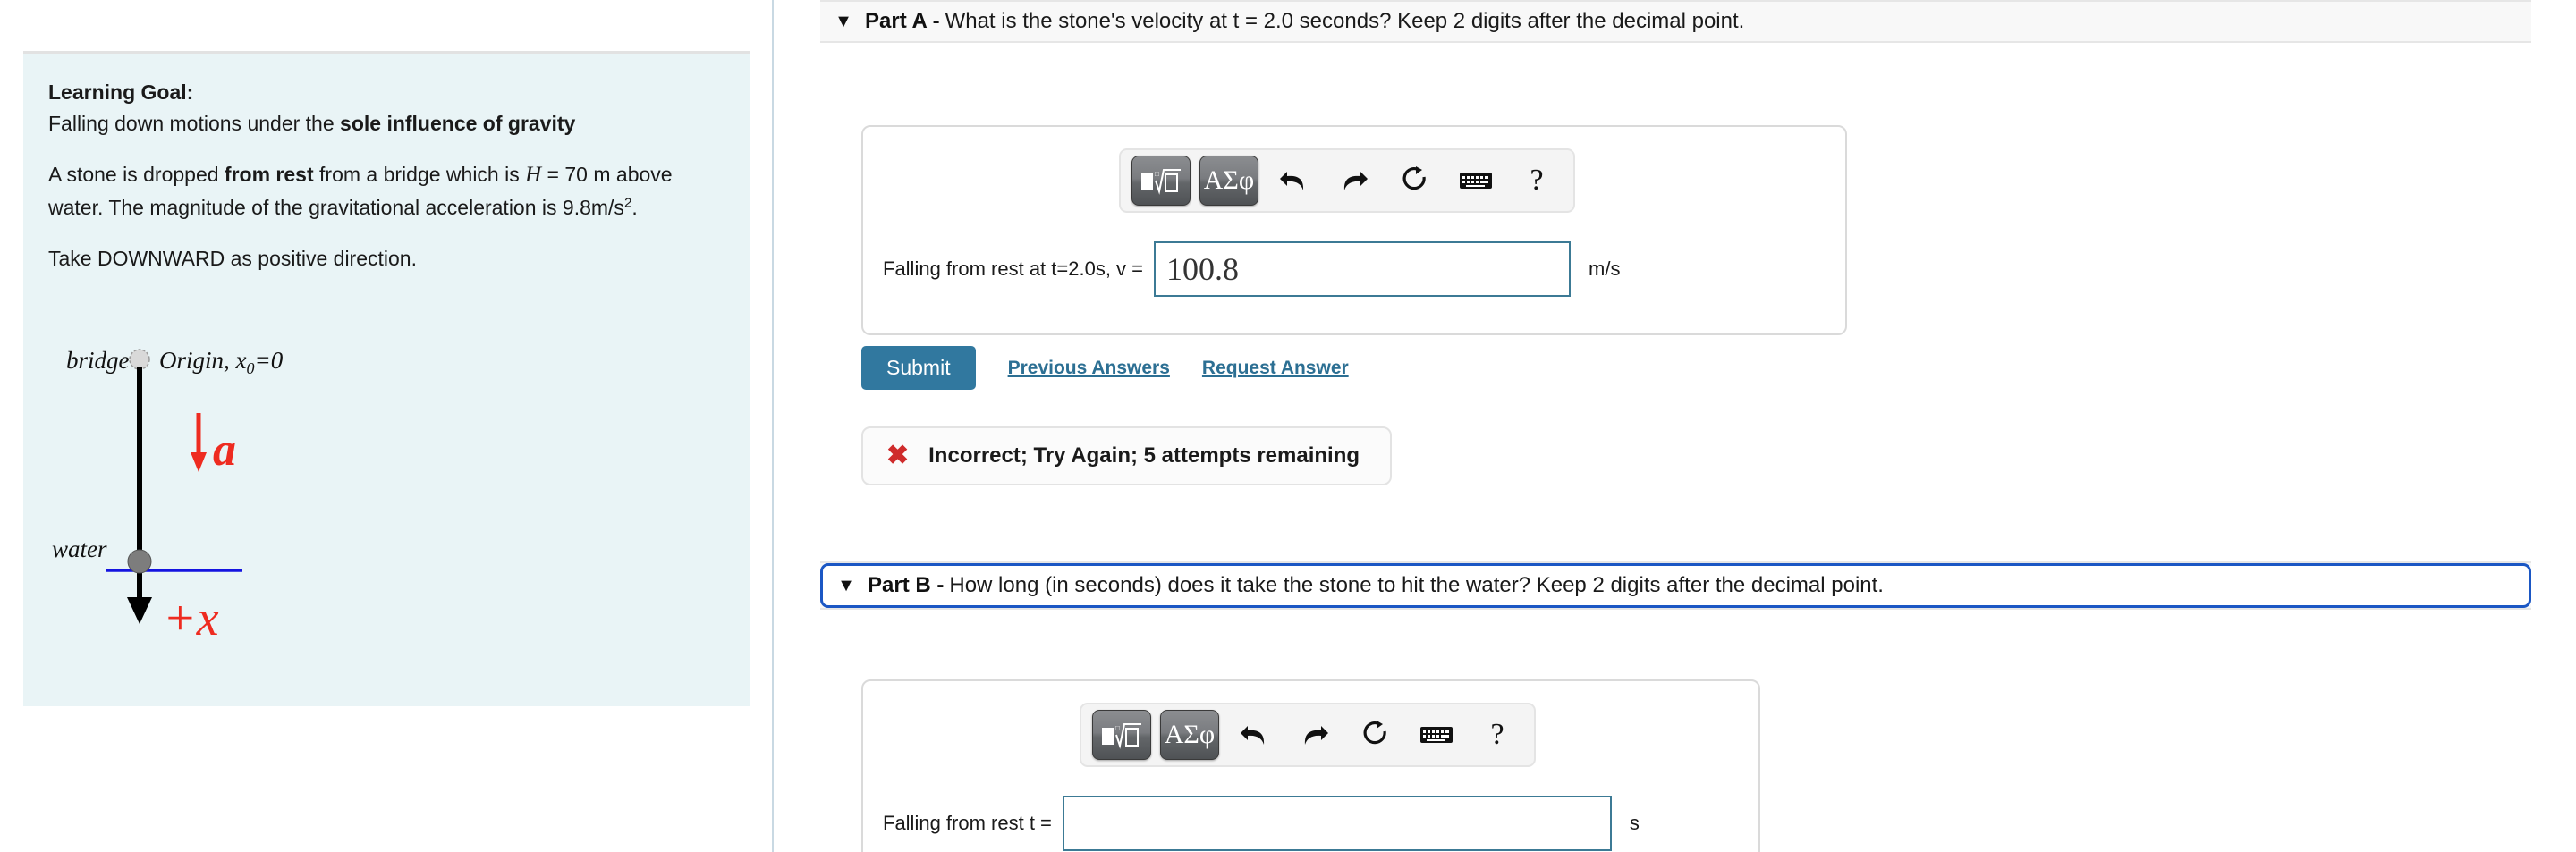  I want to click on part-a-request-answer-link: Request Answer, so click(1275, 369).